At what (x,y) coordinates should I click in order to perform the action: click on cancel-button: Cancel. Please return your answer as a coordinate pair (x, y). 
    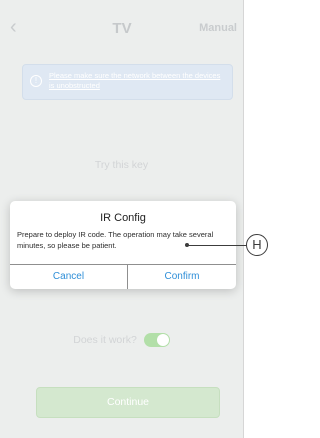
    Looking at the image, I should click on (68, 277).